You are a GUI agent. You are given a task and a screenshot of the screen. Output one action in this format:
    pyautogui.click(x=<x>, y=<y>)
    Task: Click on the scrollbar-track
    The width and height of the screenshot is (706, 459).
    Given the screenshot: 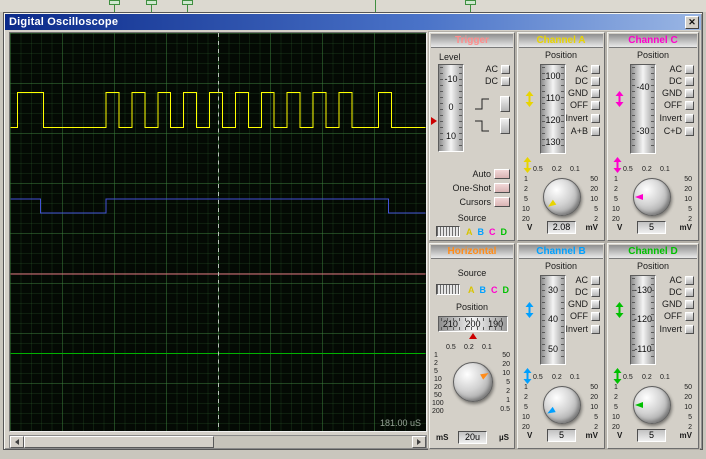 What is the action you would take?
    pyautogui.click(x=313, y=442)
    